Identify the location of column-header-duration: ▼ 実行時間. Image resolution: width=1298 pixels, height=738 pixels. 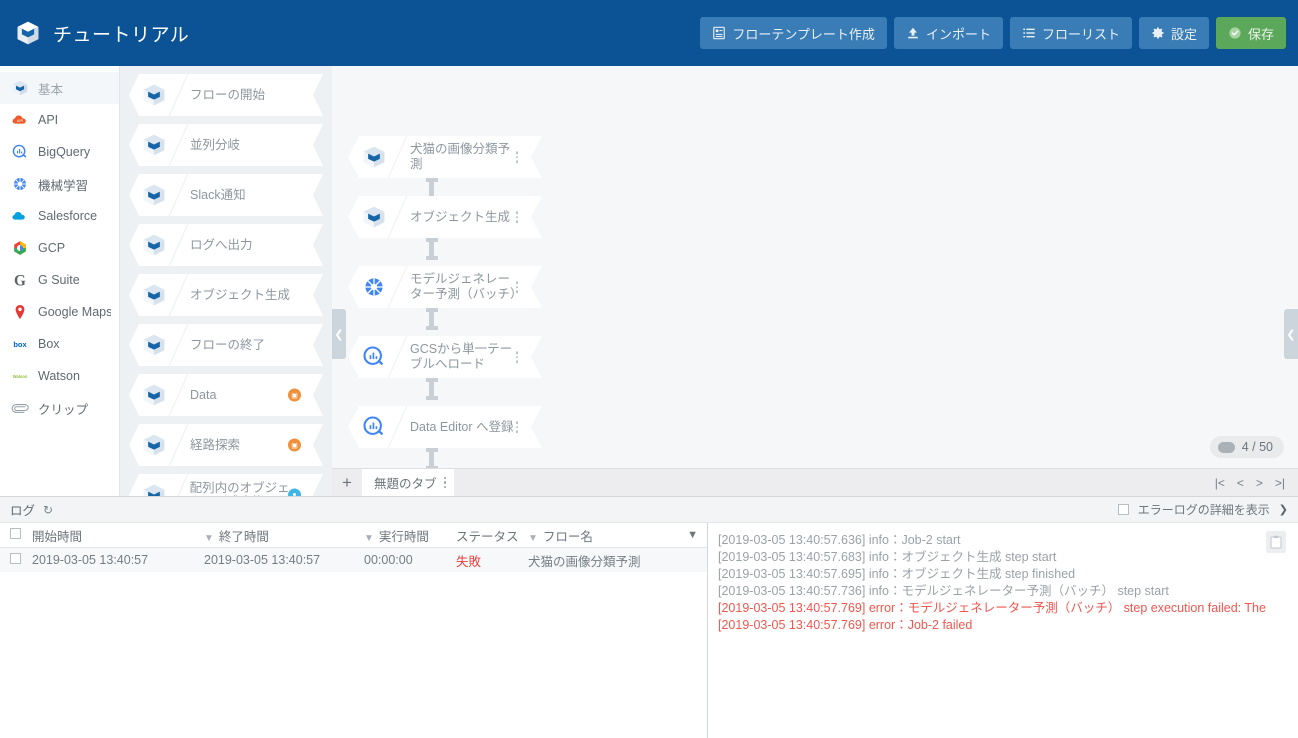
(410, 535).